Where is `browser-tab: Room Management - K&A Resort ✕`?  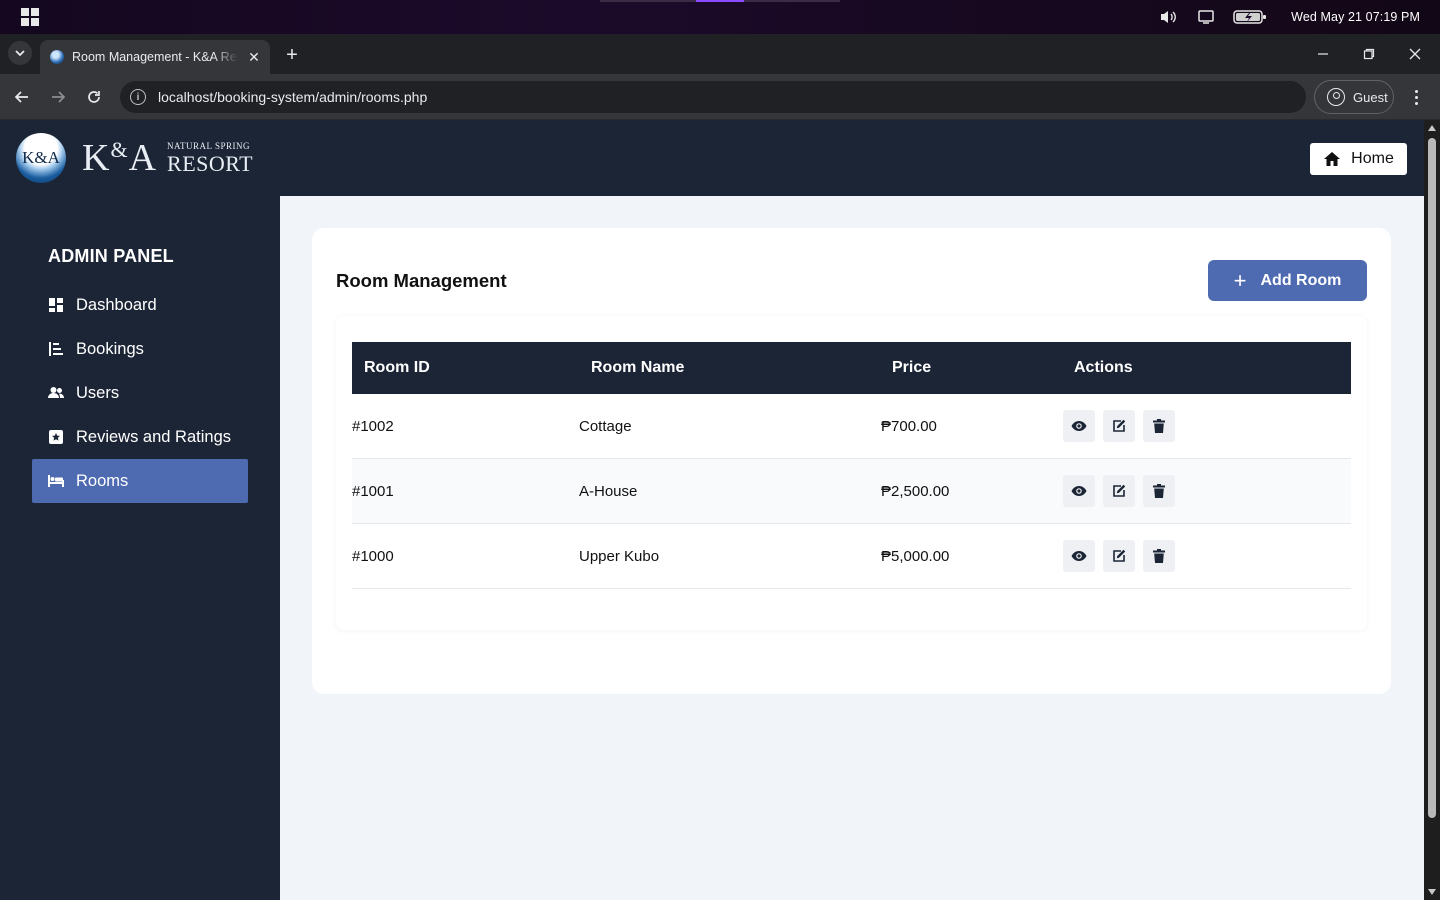
browser-tab: Room Management - K&A Resort ✕ is located at coordinates (155, 57).